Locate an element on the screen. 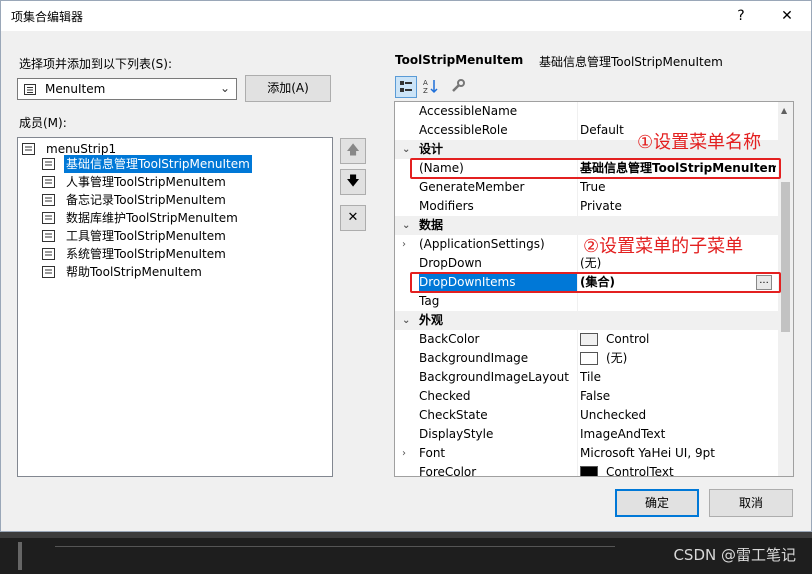  property-value: Tile is located at coordinates (678, 377).